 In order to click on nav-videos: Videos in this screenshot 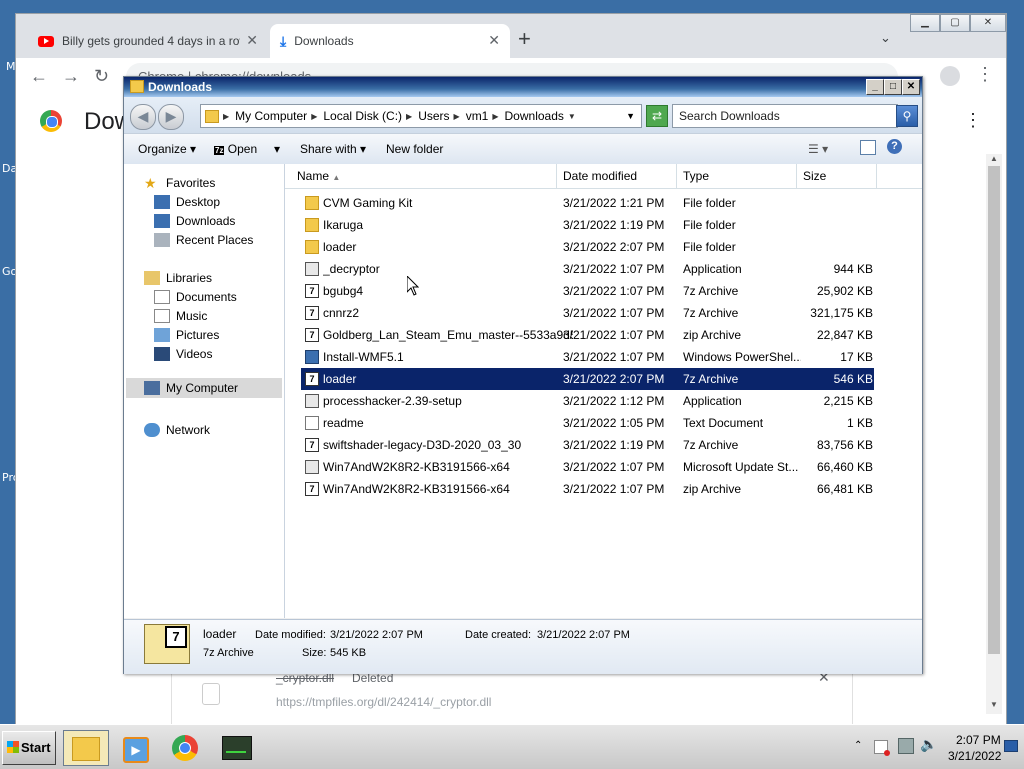, I will do `click(183, 354)`.